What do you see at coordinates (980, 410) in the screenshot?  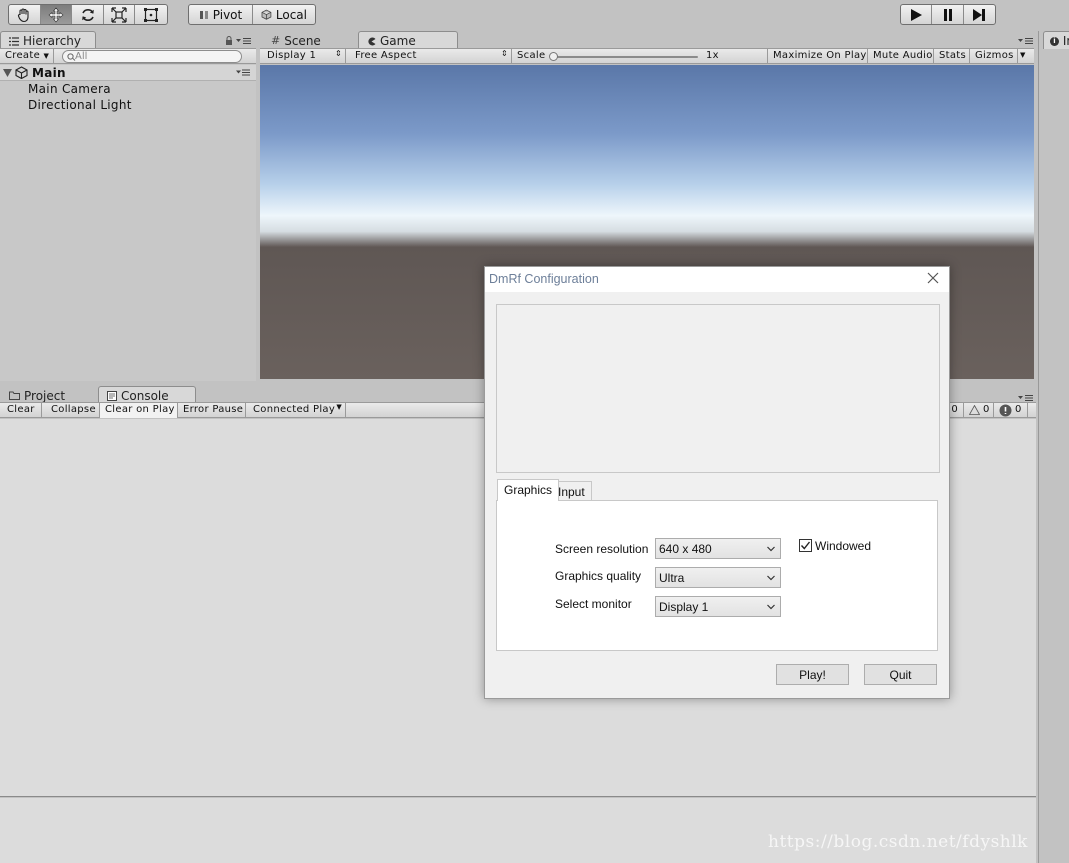 I see `warning-filter-toggle: 0` at bounding box center [980, 410].